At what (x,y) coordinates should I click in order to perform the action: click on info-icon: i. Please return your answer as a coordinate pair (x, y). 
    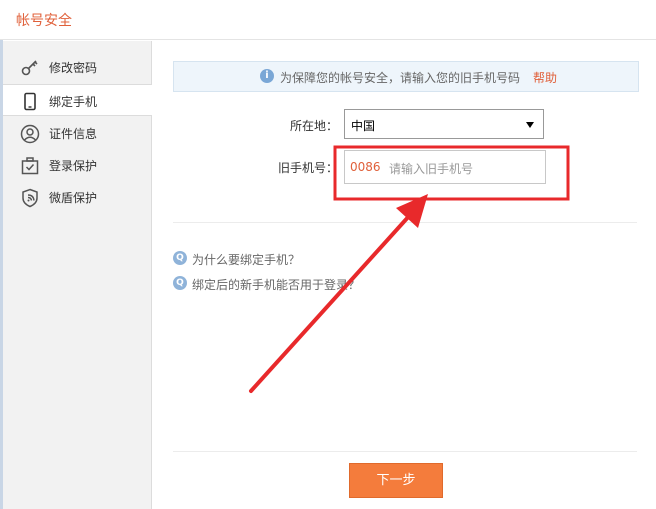
    Looking at the image, I should click on (267, 76).